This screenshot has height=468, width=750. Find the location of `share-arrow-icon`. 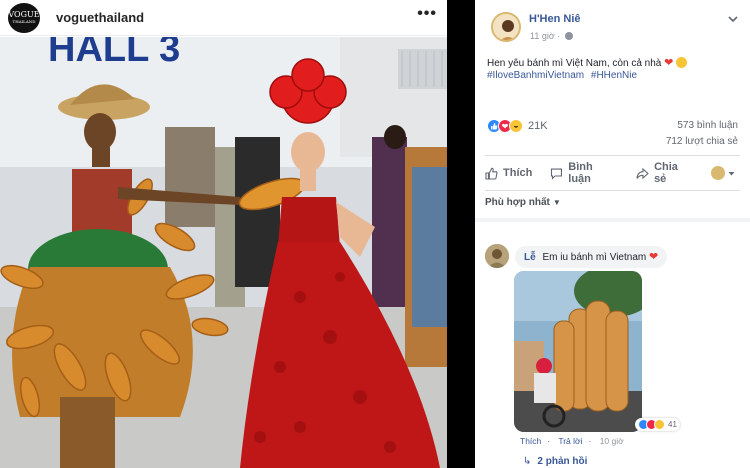

share-arrow-icon is located at coordinates (642, 173).